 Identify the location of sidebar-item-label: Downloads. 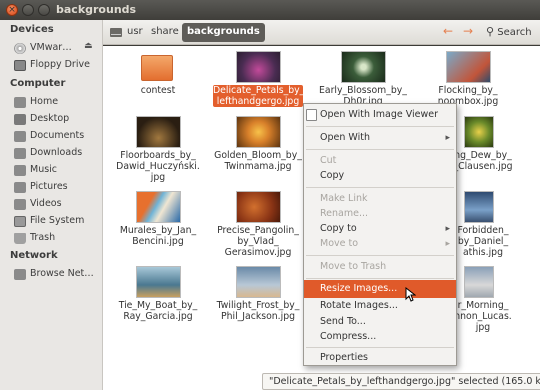
(56, 152).